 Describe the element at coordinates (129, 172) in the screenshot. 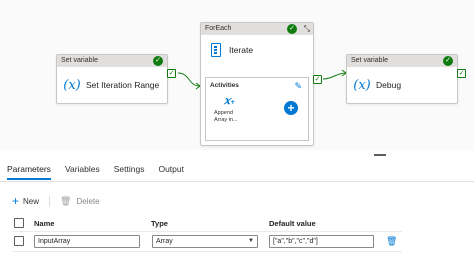

I see `tab-settings: Settings` at that location.